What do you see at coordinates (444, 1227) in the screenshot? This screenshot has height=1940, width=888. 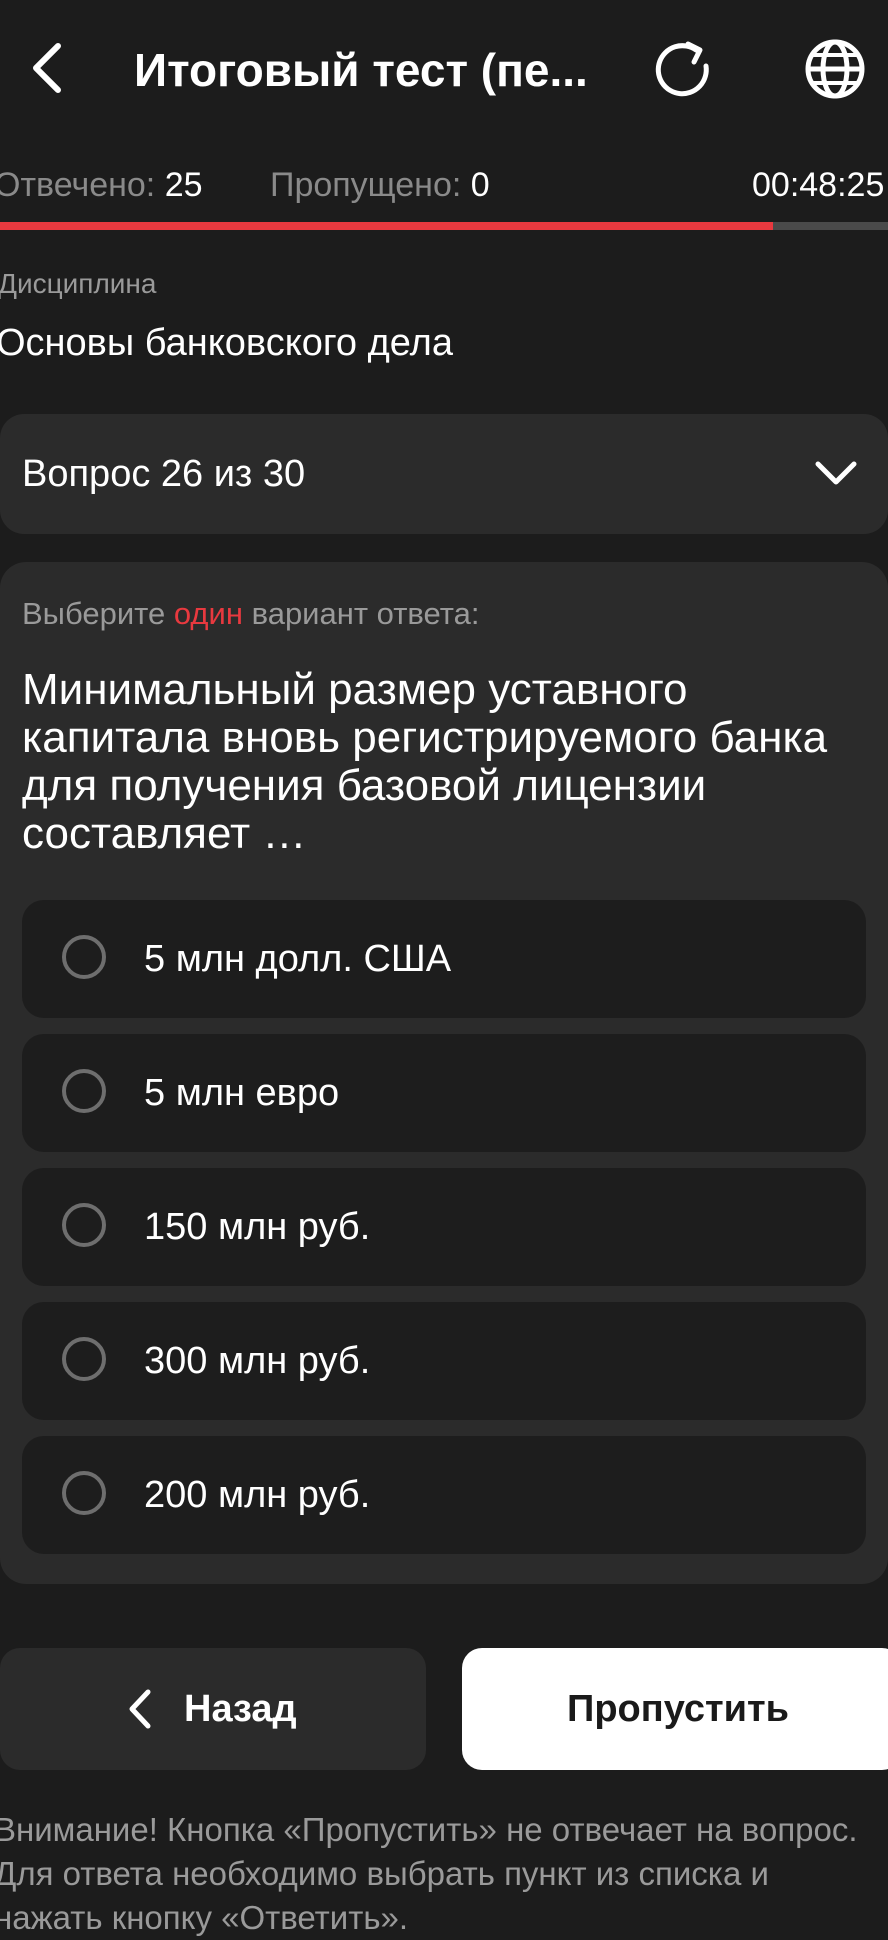 I see `answer-option: 150 млн руб.` at bounding box center [444, 1227].